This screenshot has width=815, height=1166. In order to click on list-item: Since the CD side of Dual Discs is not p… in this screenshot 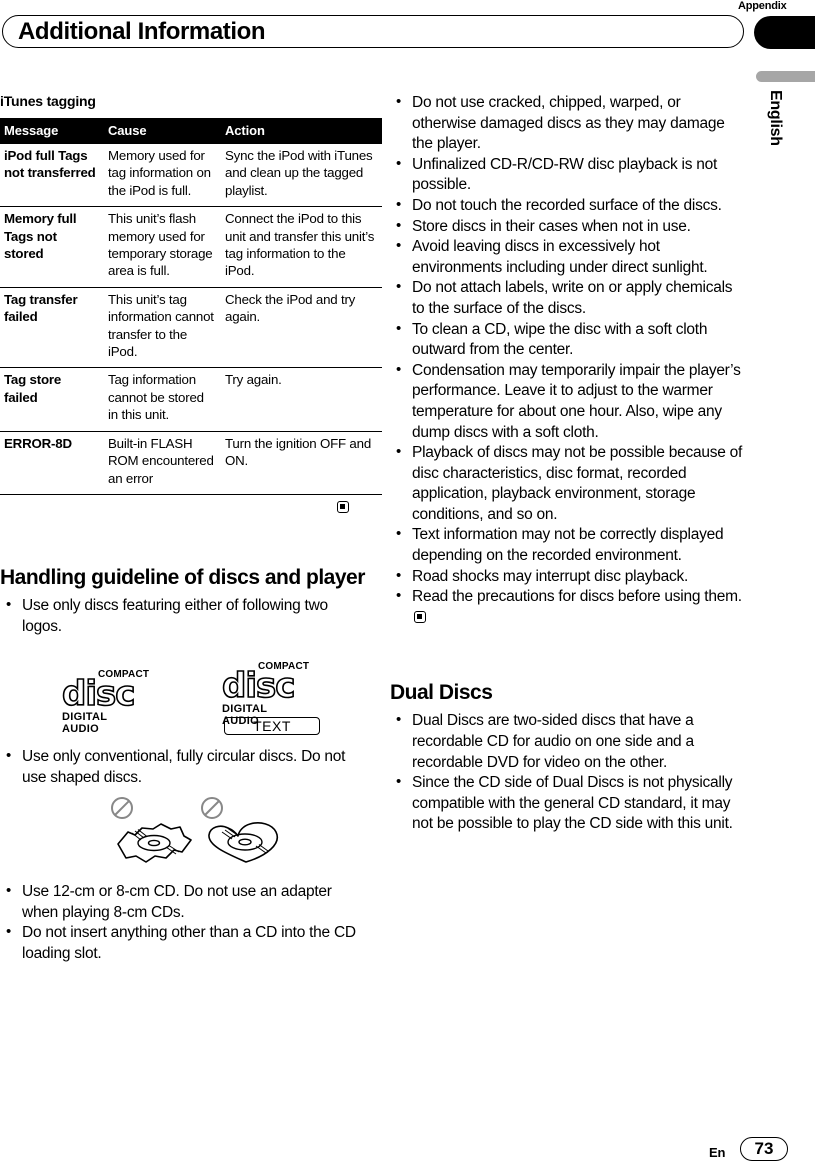, I will do `click(567, 803)`.